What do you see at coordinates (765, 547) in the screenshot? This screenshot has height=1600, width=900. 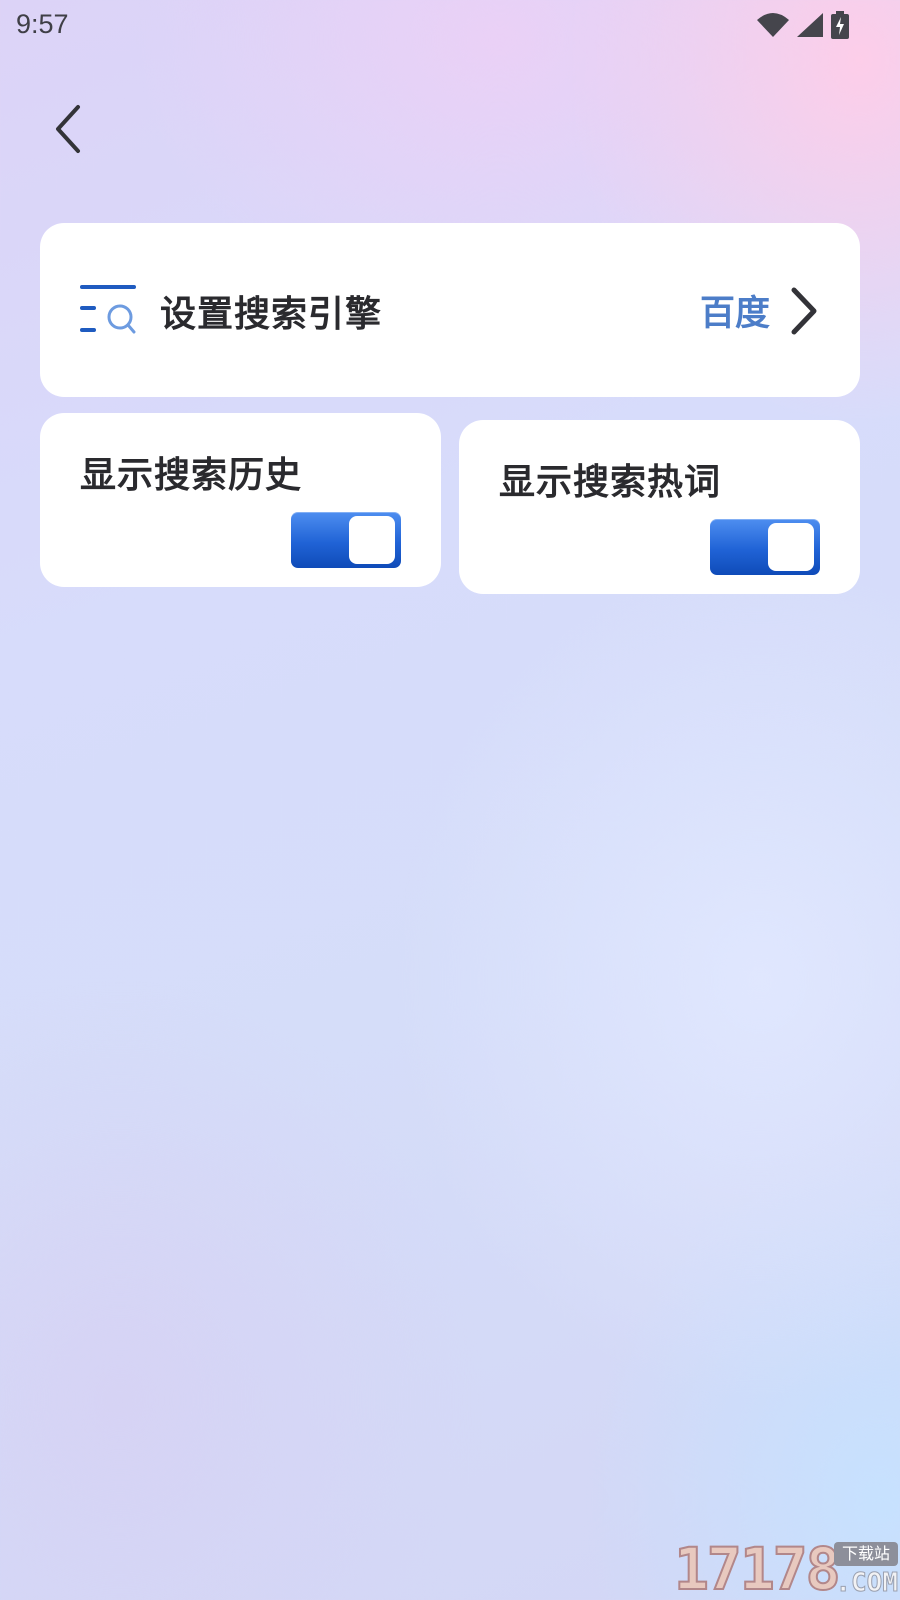 I see `hot-words-toggle` at bounding box center [765, 547].